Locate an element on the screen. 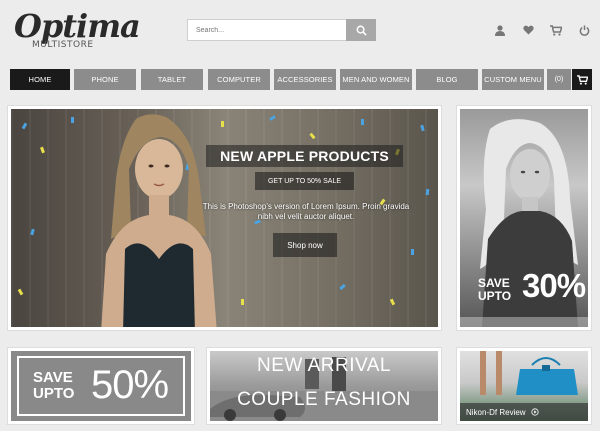  nav-item-accessories: Accessories is located at coordinates (305, 79).